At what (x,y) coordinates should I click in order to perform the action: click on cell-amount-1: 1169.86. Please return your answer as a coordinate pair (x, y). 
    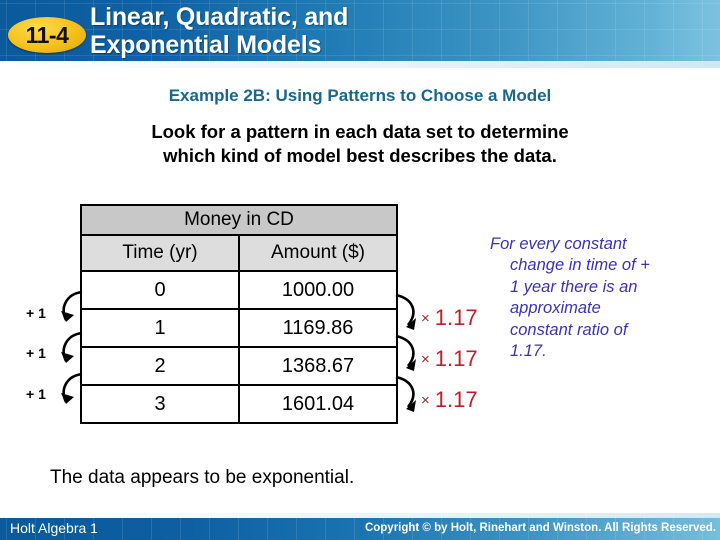
    Looking at the image, I should click on (318, 328).